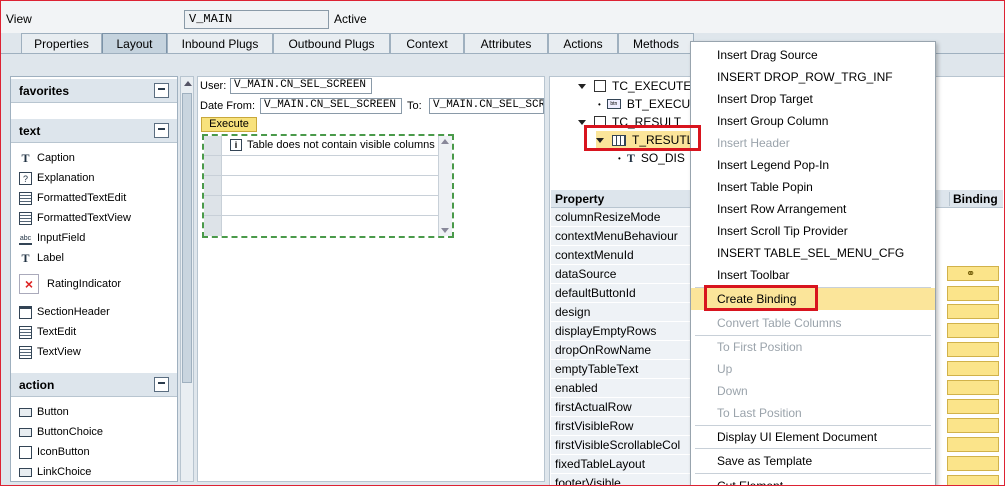 This screenshot has height=486, width=1005. Describe the element at coordinates (813, 275) in the screenshot. I see `menu-item-insert-toolbar: Insert Toolbar` at that location.